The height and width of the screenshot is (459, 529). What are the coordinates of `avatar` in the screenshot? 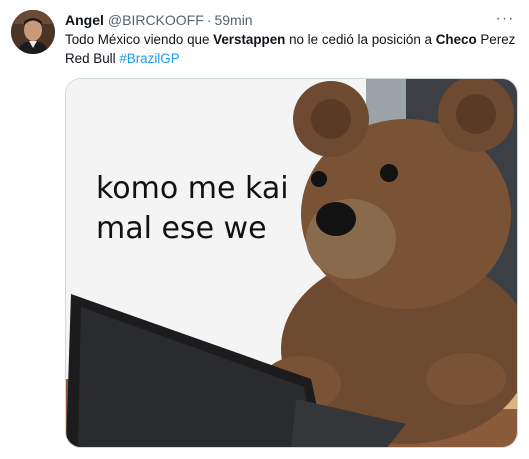 It's located at (33, 32).